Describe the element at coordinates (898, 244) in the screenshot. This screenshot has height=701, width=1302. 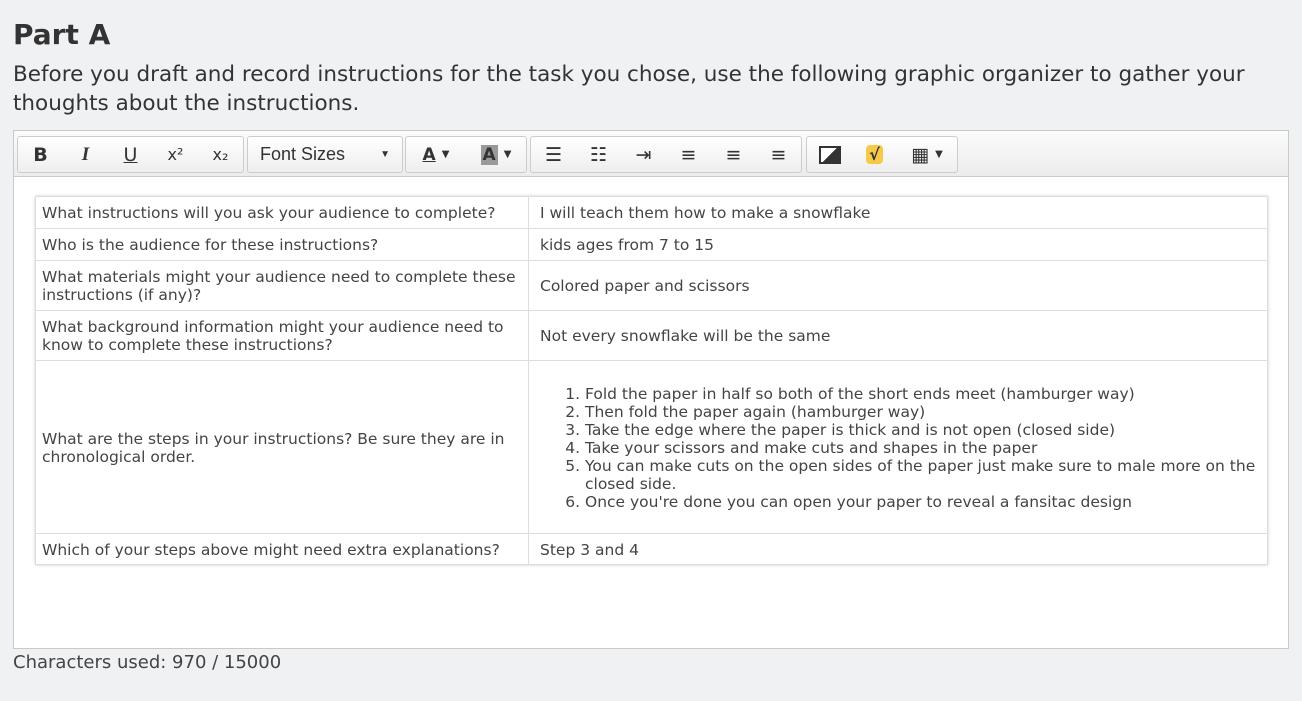
I see `answer-cell: kids ages from 7 to 15` at that location.